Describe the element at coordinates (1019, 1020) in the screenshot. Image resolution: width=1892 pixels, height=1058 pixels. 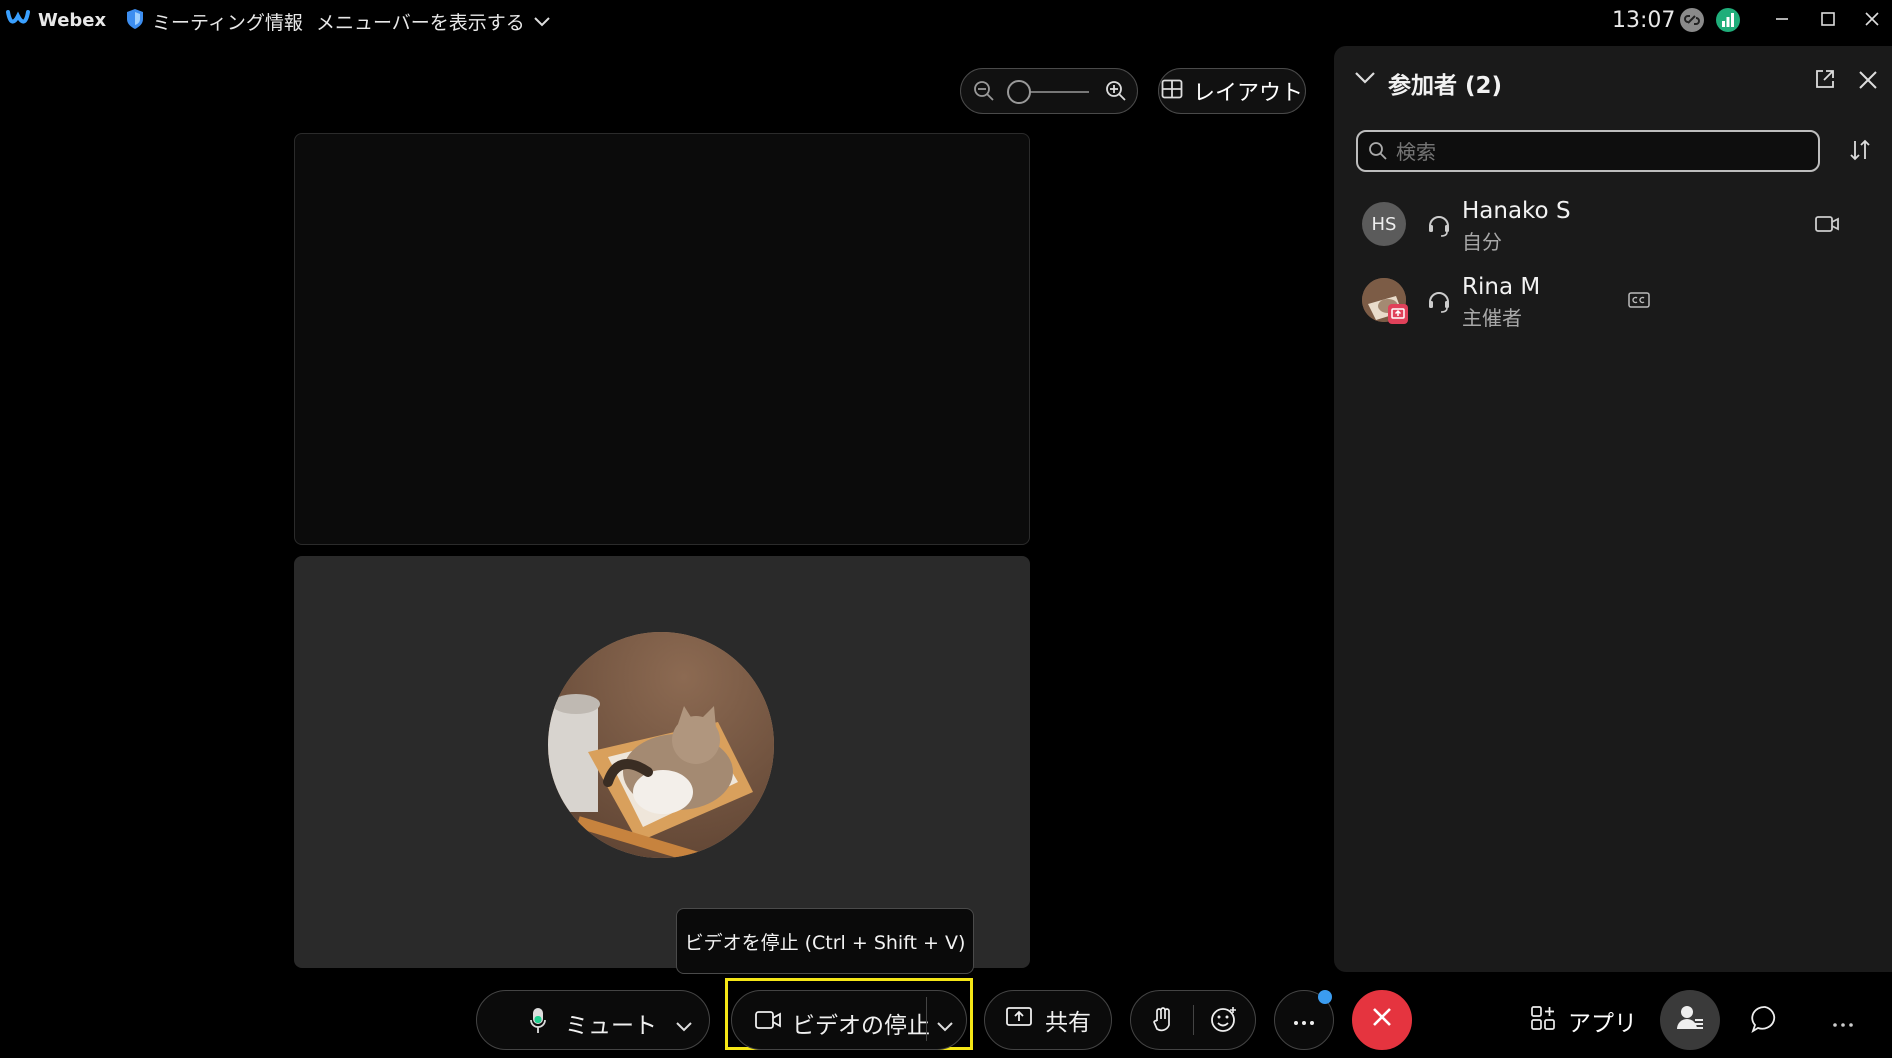
I see `share-screen-icon` at that location.